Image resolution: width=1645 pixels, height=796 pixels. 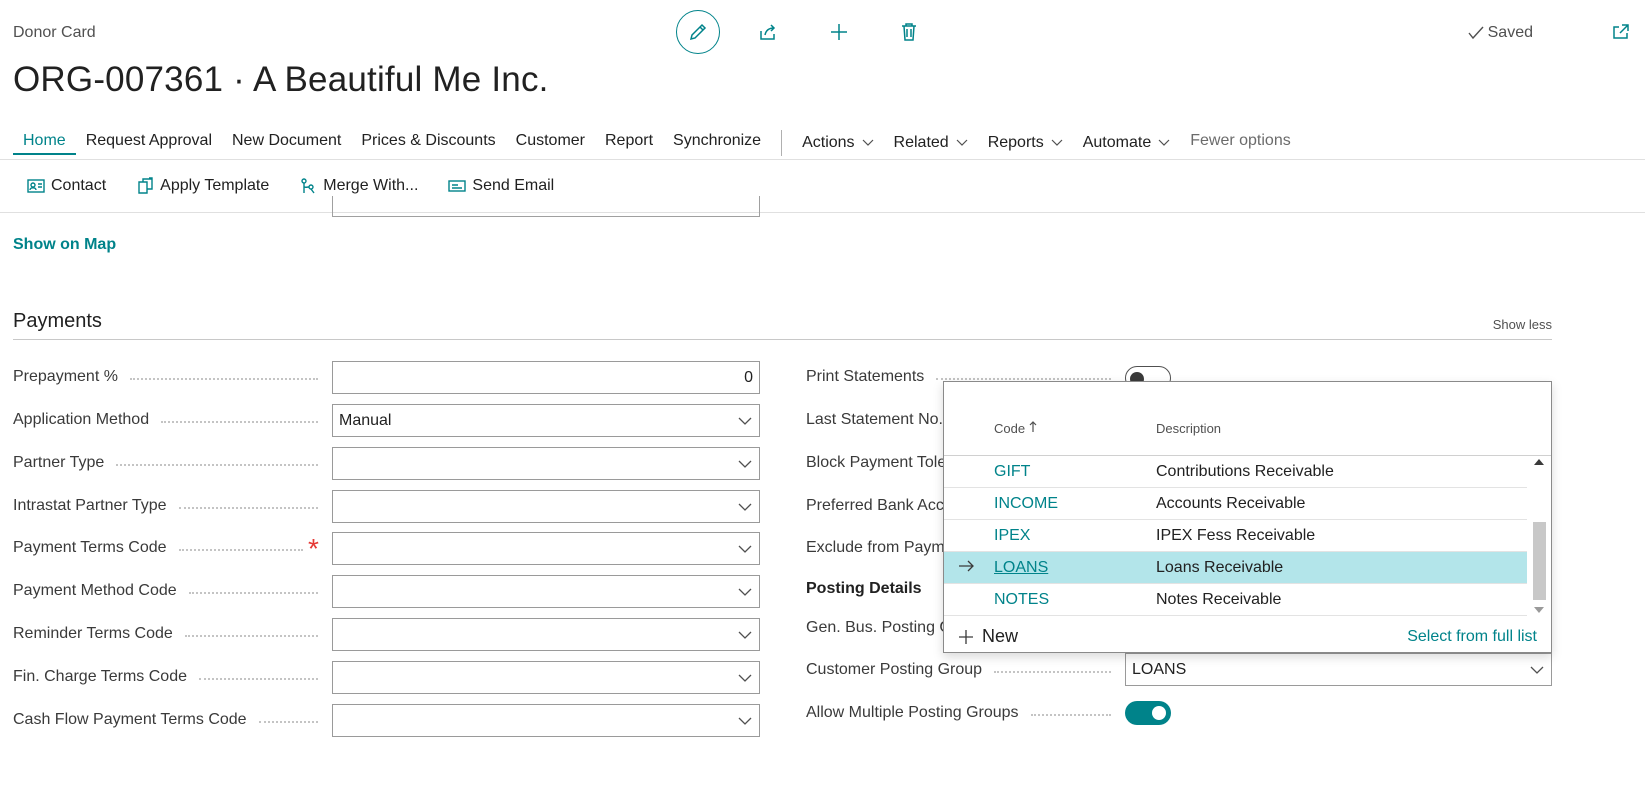 What do you see at coordinates (1231, 503) in the screenshot?
I see `lookup-description: Accounts Receivable` at bounding box center [1231, 503].